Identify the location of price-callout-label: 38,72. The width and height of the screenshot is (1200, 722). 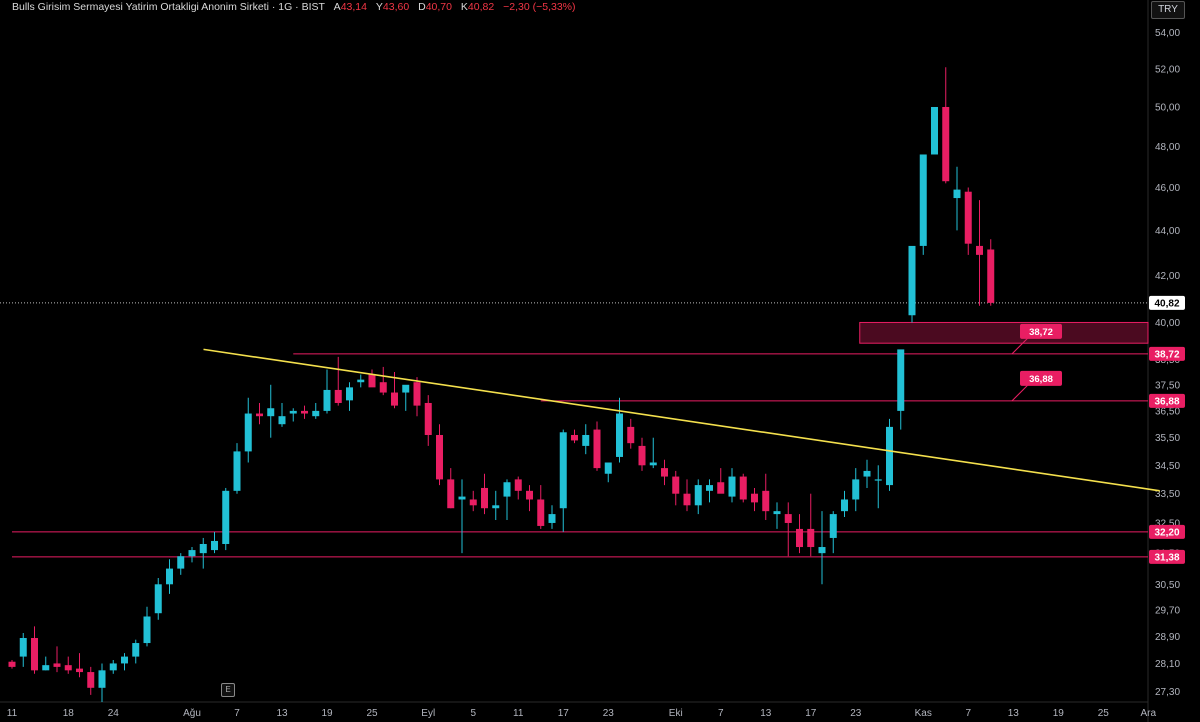
(1041, 332).